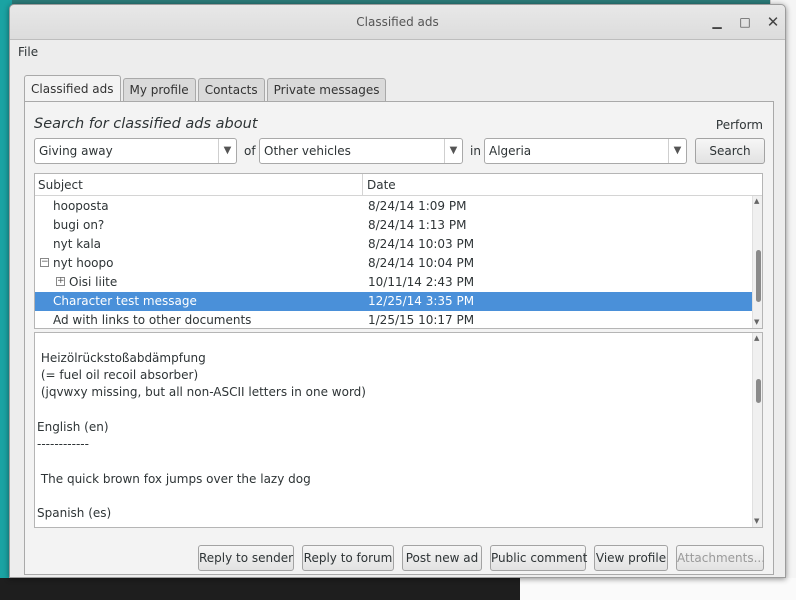 The width and height of the screenshot is (796, 600). I want to click on menu-bar: File, so click(397, 53).